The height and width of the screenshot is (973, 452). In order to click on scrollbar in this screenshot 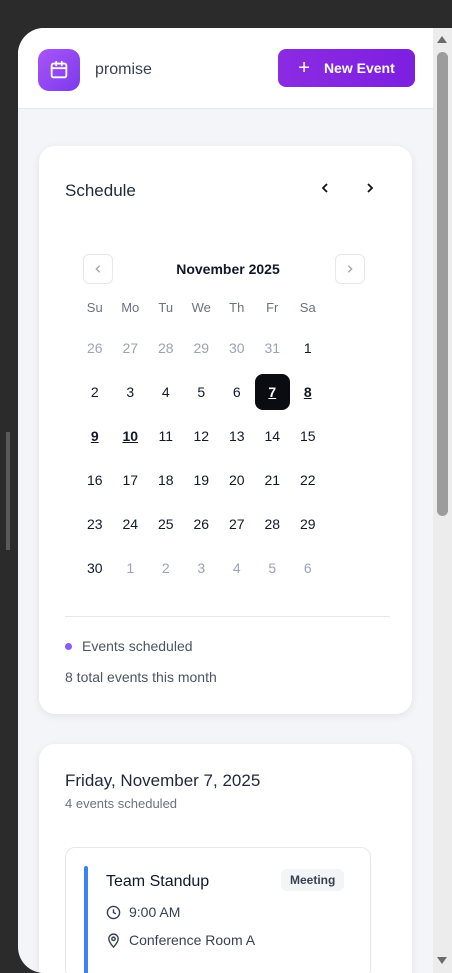, I will do `click(442, 500)`.